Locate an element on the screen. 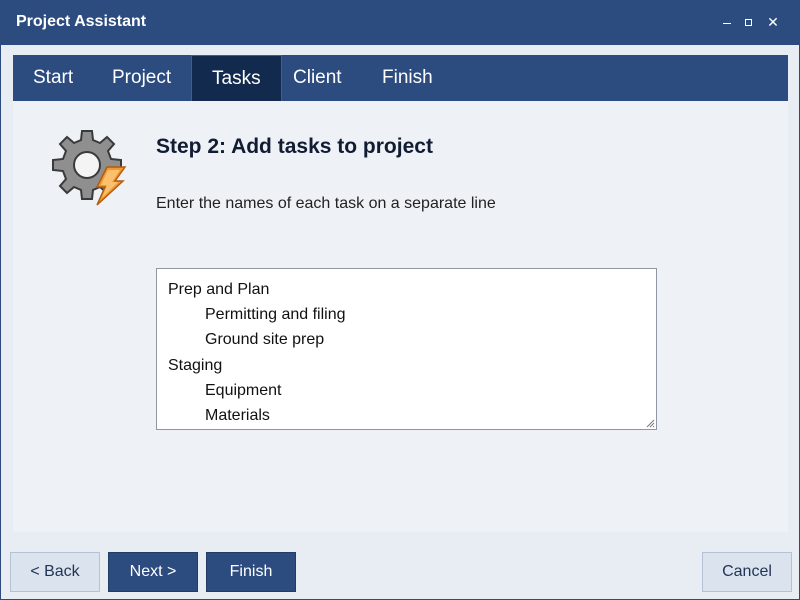  tab-start: Start is located at coordinates (53, 78).